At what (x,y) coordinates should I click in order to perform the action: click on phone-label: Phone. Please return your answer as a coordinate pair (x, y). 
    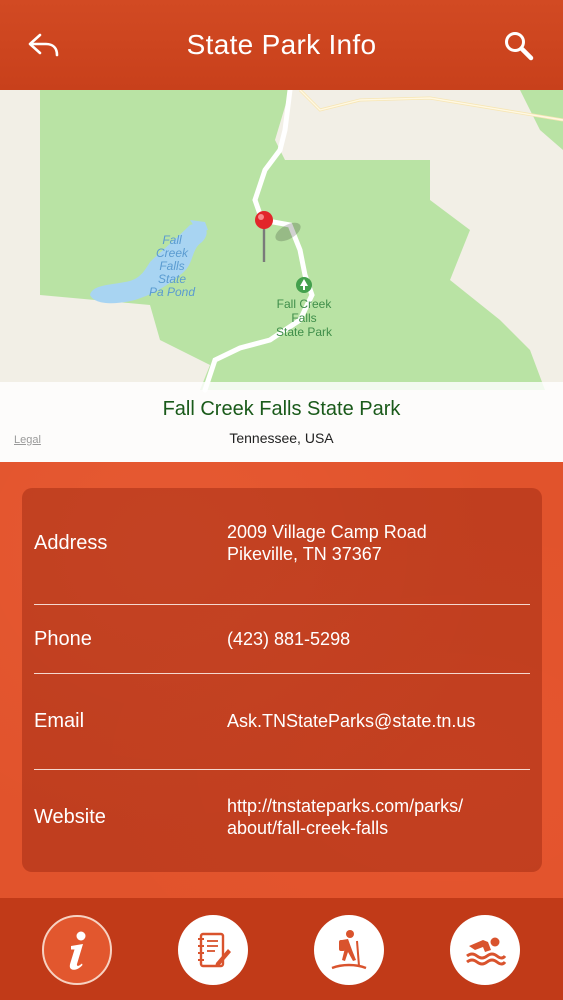
    Looking at the image, I should click on (63, 638).